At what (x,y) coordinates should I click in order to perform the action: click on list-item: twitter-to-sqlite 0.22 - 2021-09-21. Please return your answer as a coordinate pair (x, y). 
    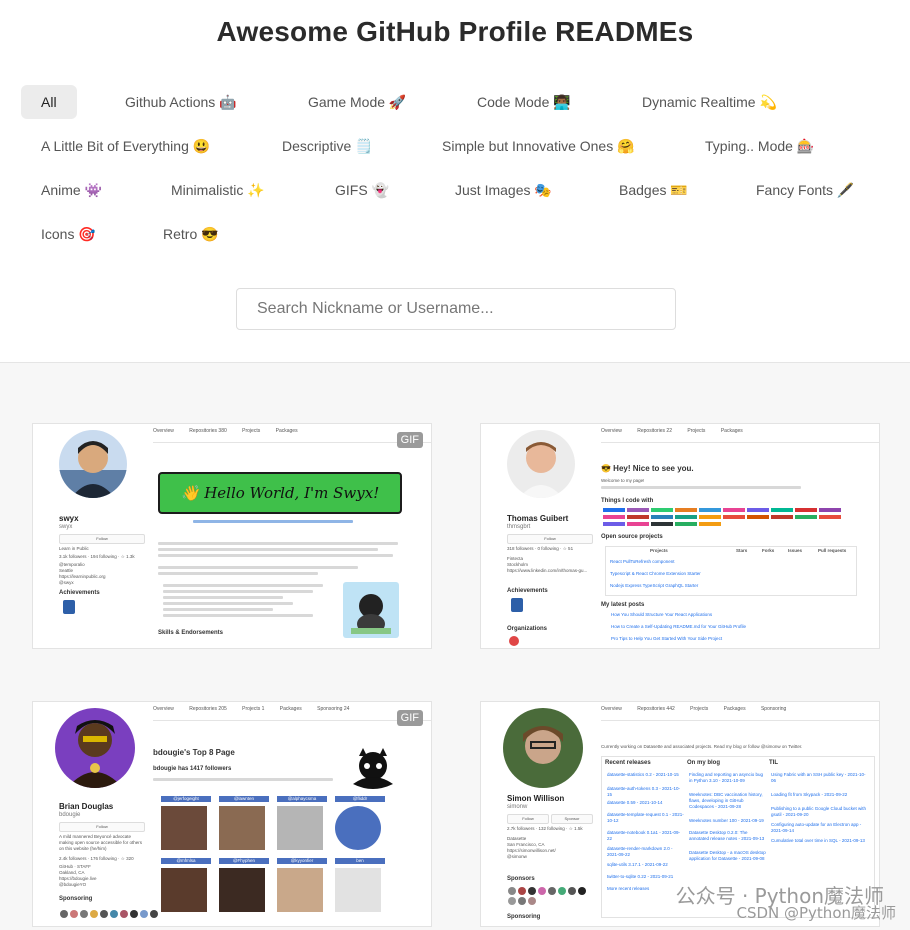
    Looking at the image, I should click on (646, 877).